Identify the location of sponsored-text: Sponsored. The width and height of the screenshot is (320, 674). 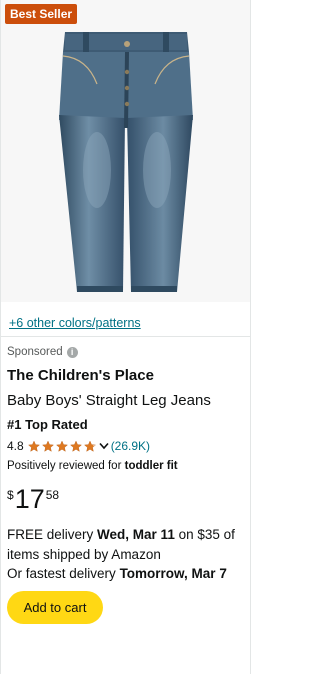
(35, 352).